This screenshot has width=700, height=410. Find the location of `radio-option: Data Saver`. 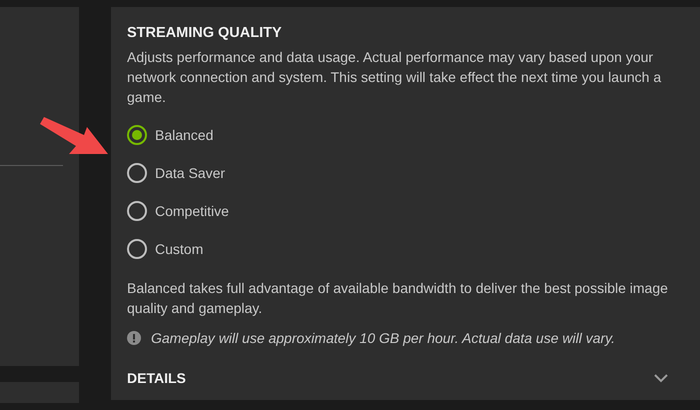

radio-option: Data Saver is located at coordinates (176, 173).